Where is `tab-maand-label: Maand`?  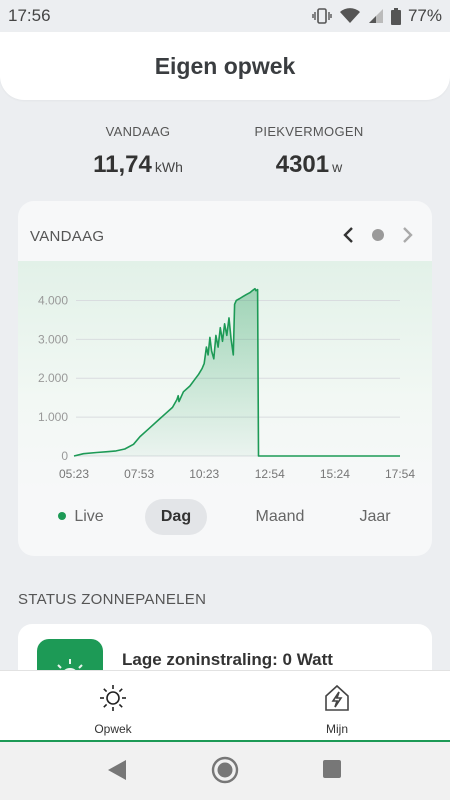
tab-maand-label: Maand is located at coordinates (280, 516).